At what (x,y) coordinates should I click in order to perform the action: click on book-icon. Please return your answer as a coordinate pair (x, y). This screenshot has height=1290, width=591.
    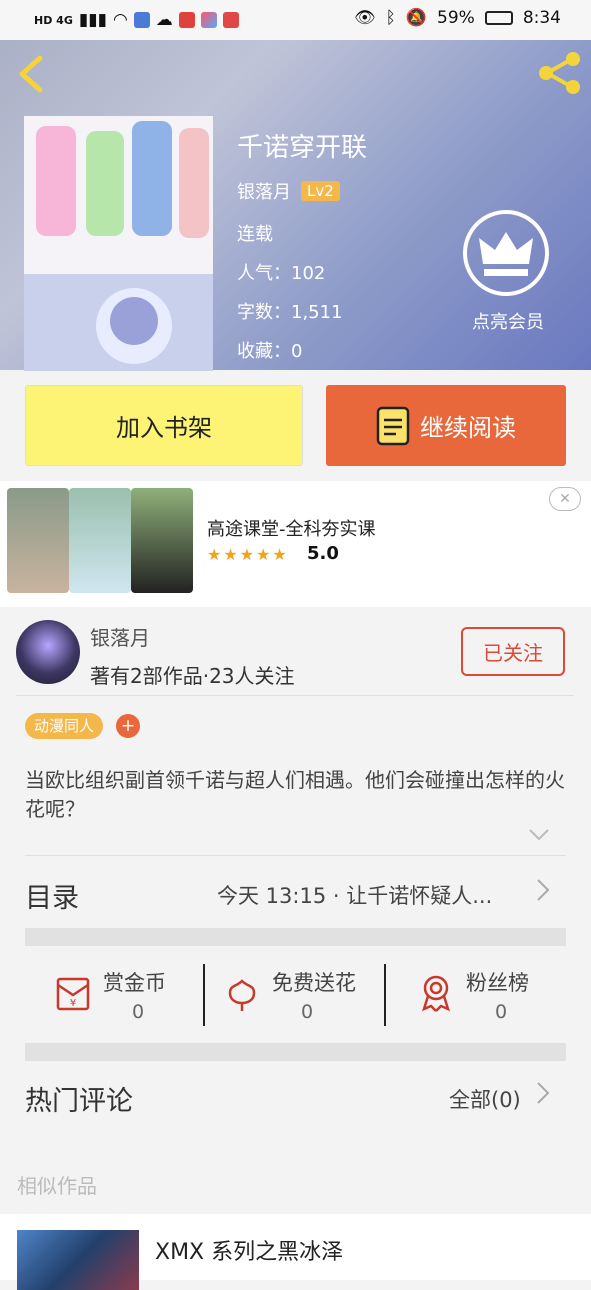
    Looking at the image, I should click on (393, 425).